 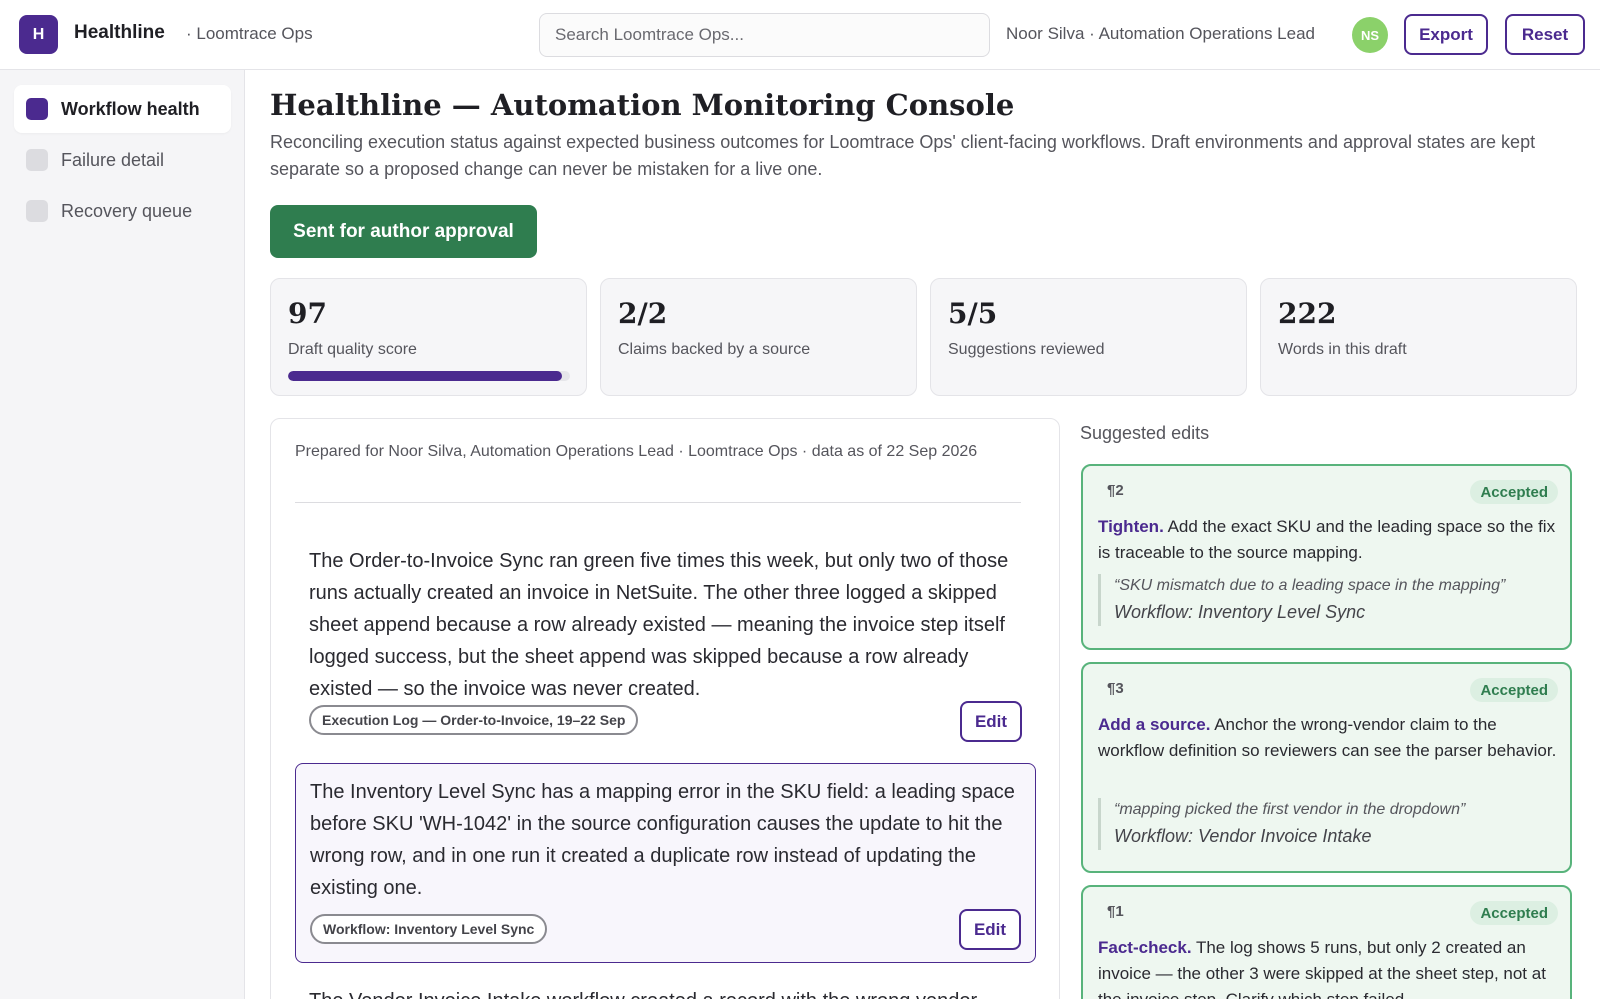 I want to click on metric-card-claims: 2/2 Claims backed by a source, so click(x=758, y=337).